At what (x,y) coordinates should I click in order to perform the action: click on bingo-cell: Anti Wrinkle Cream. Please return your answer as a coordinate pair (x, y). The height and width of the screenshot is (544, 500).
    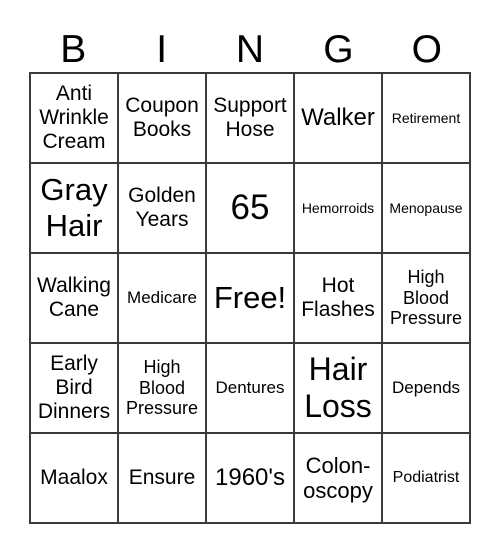
    Looking at the image, I should click on (74, 118).